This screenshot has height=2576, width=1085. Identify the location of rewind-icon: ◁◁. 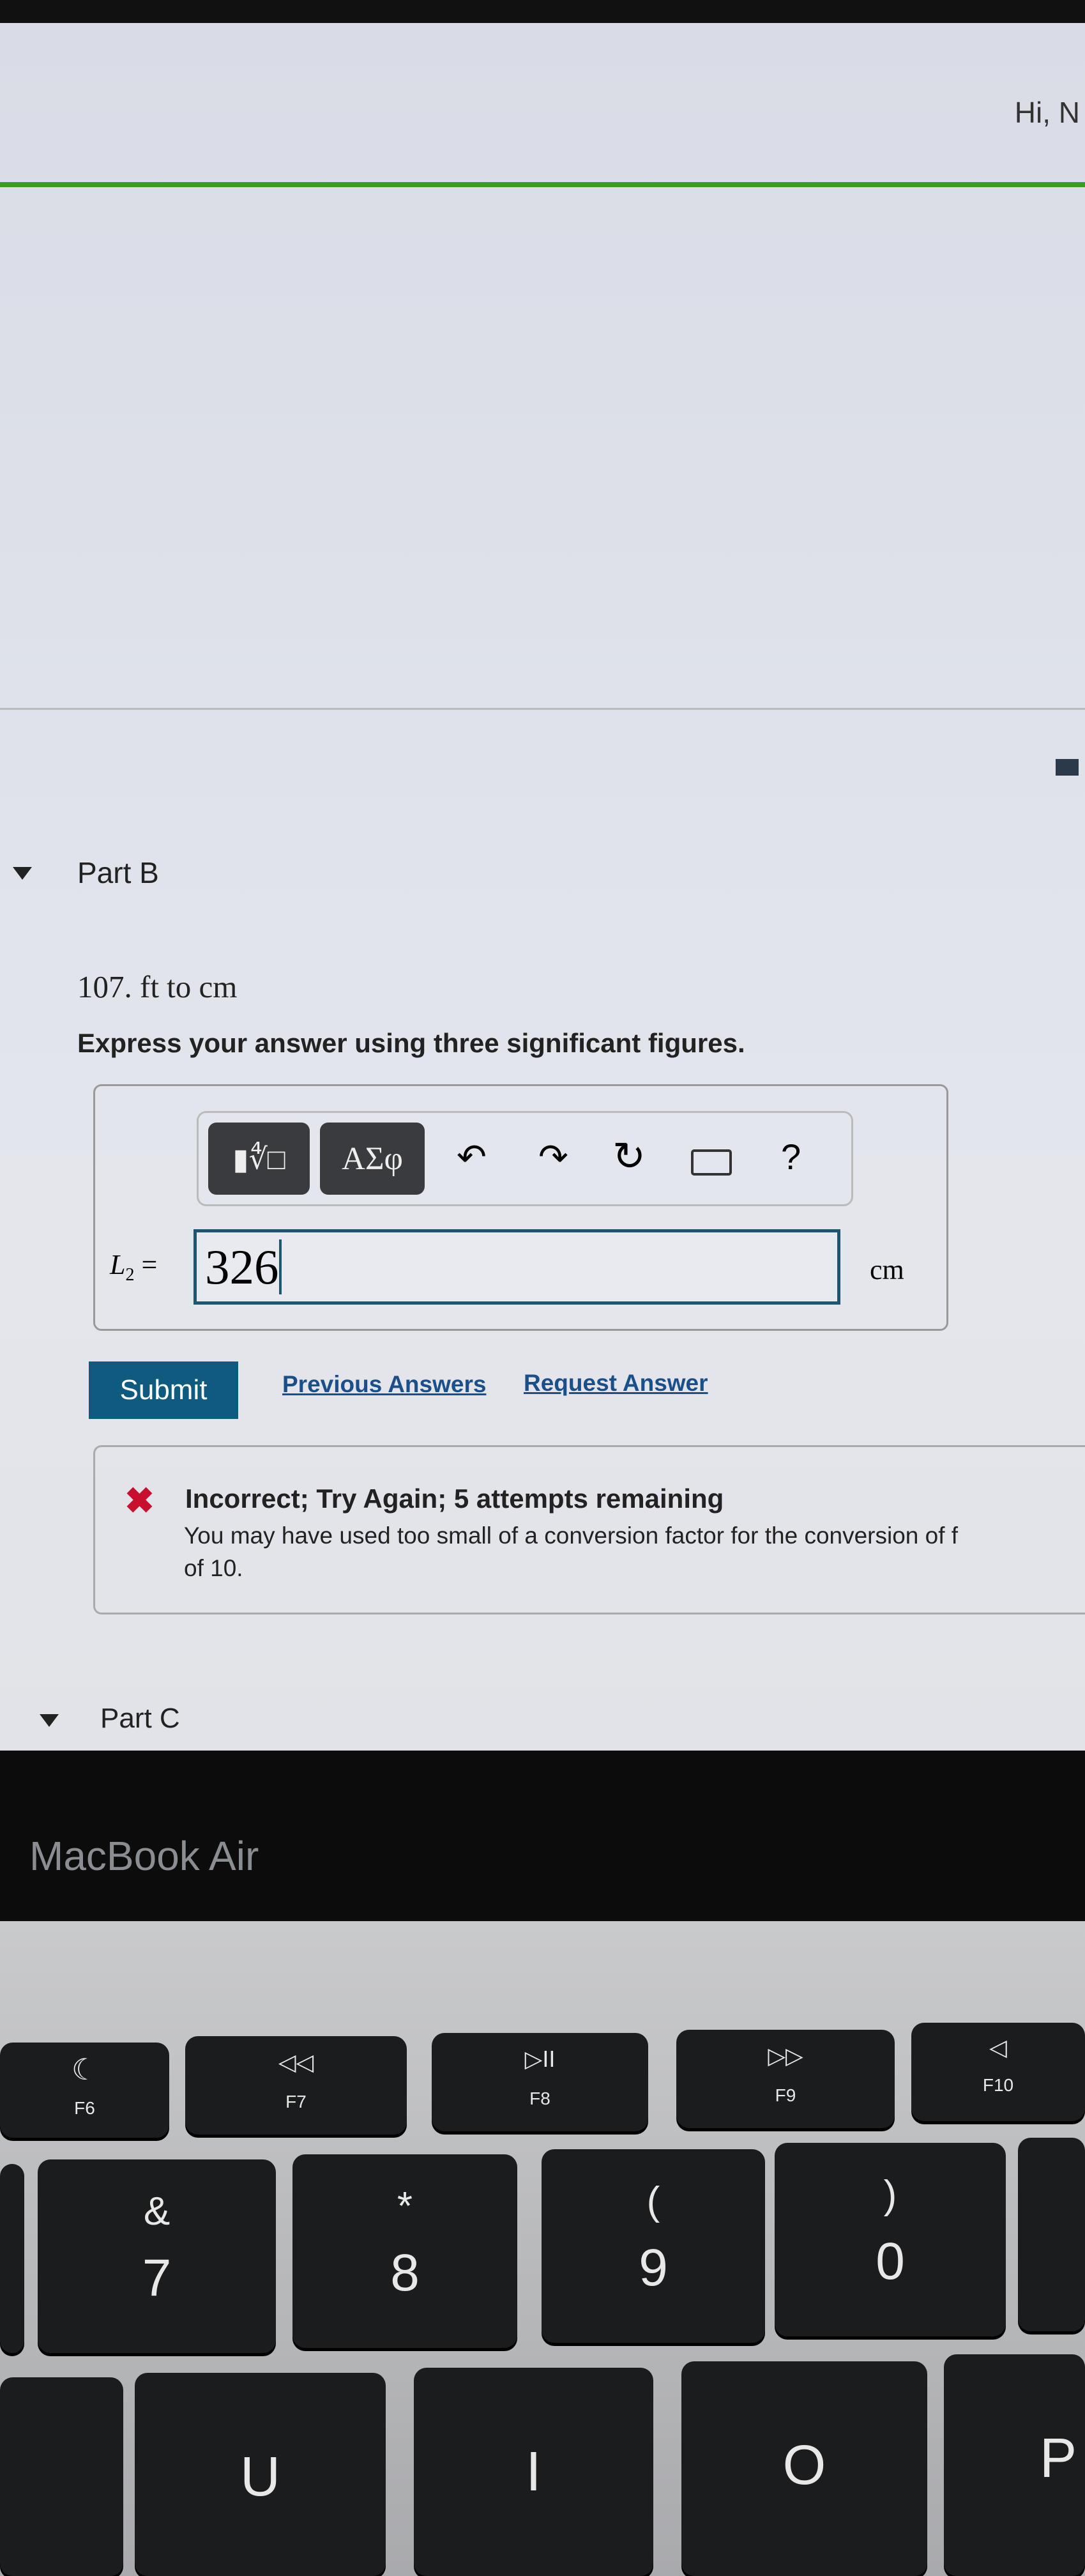
(296, 2062).